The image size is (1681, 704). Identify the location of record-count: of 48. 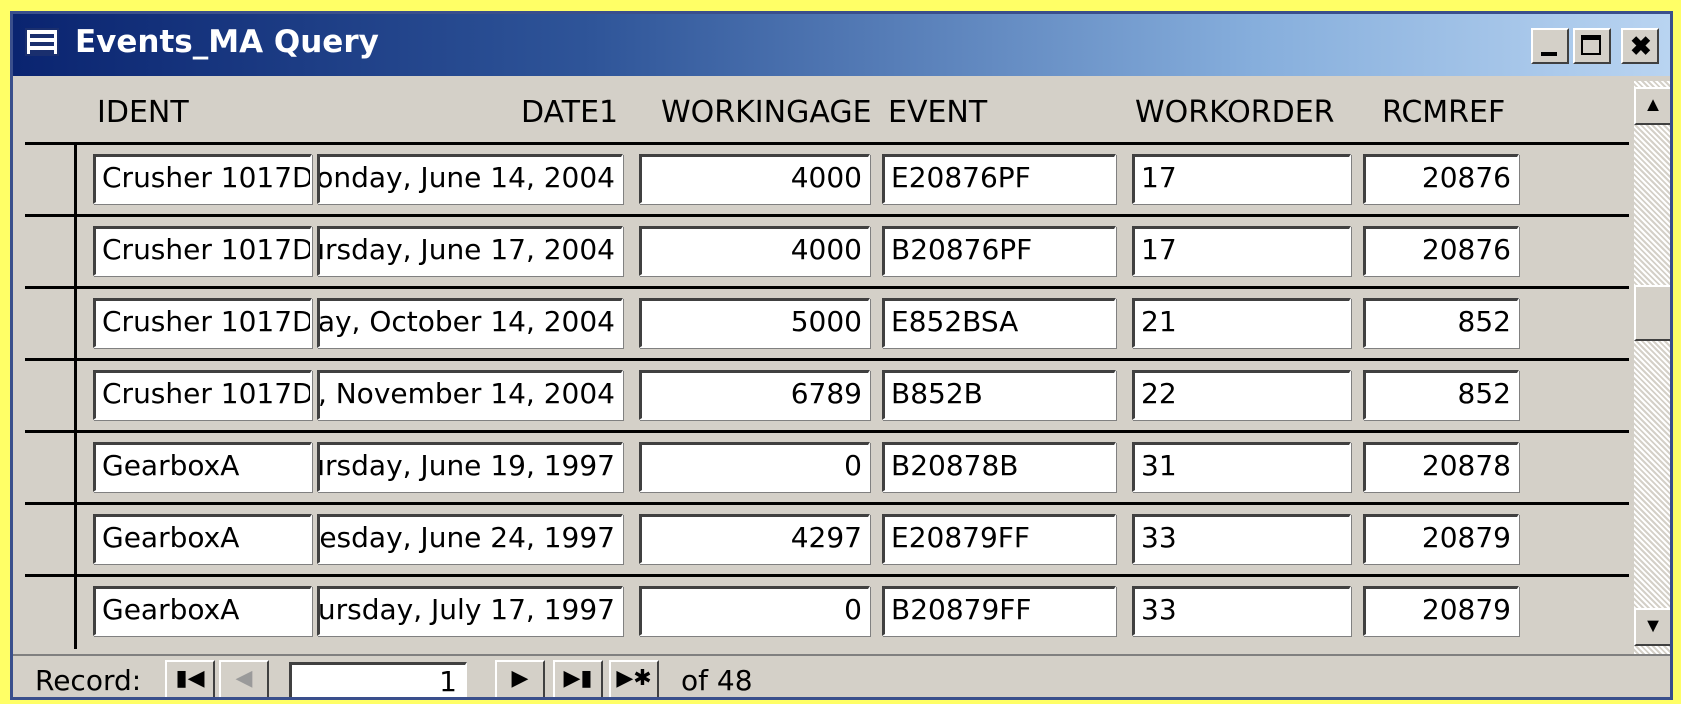
(717, 680).